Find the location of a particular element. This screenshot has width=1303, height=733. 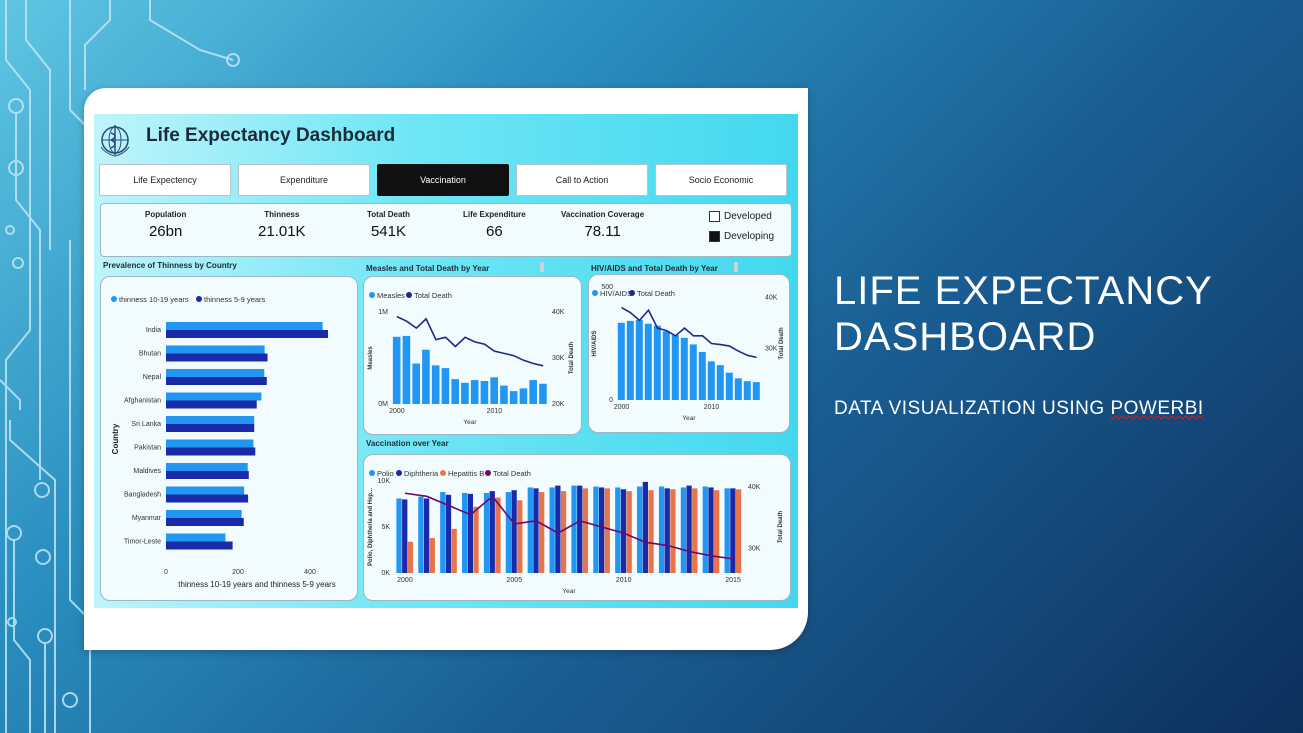

nav-button-2: Vaccination is located at coordinates (443, 180).